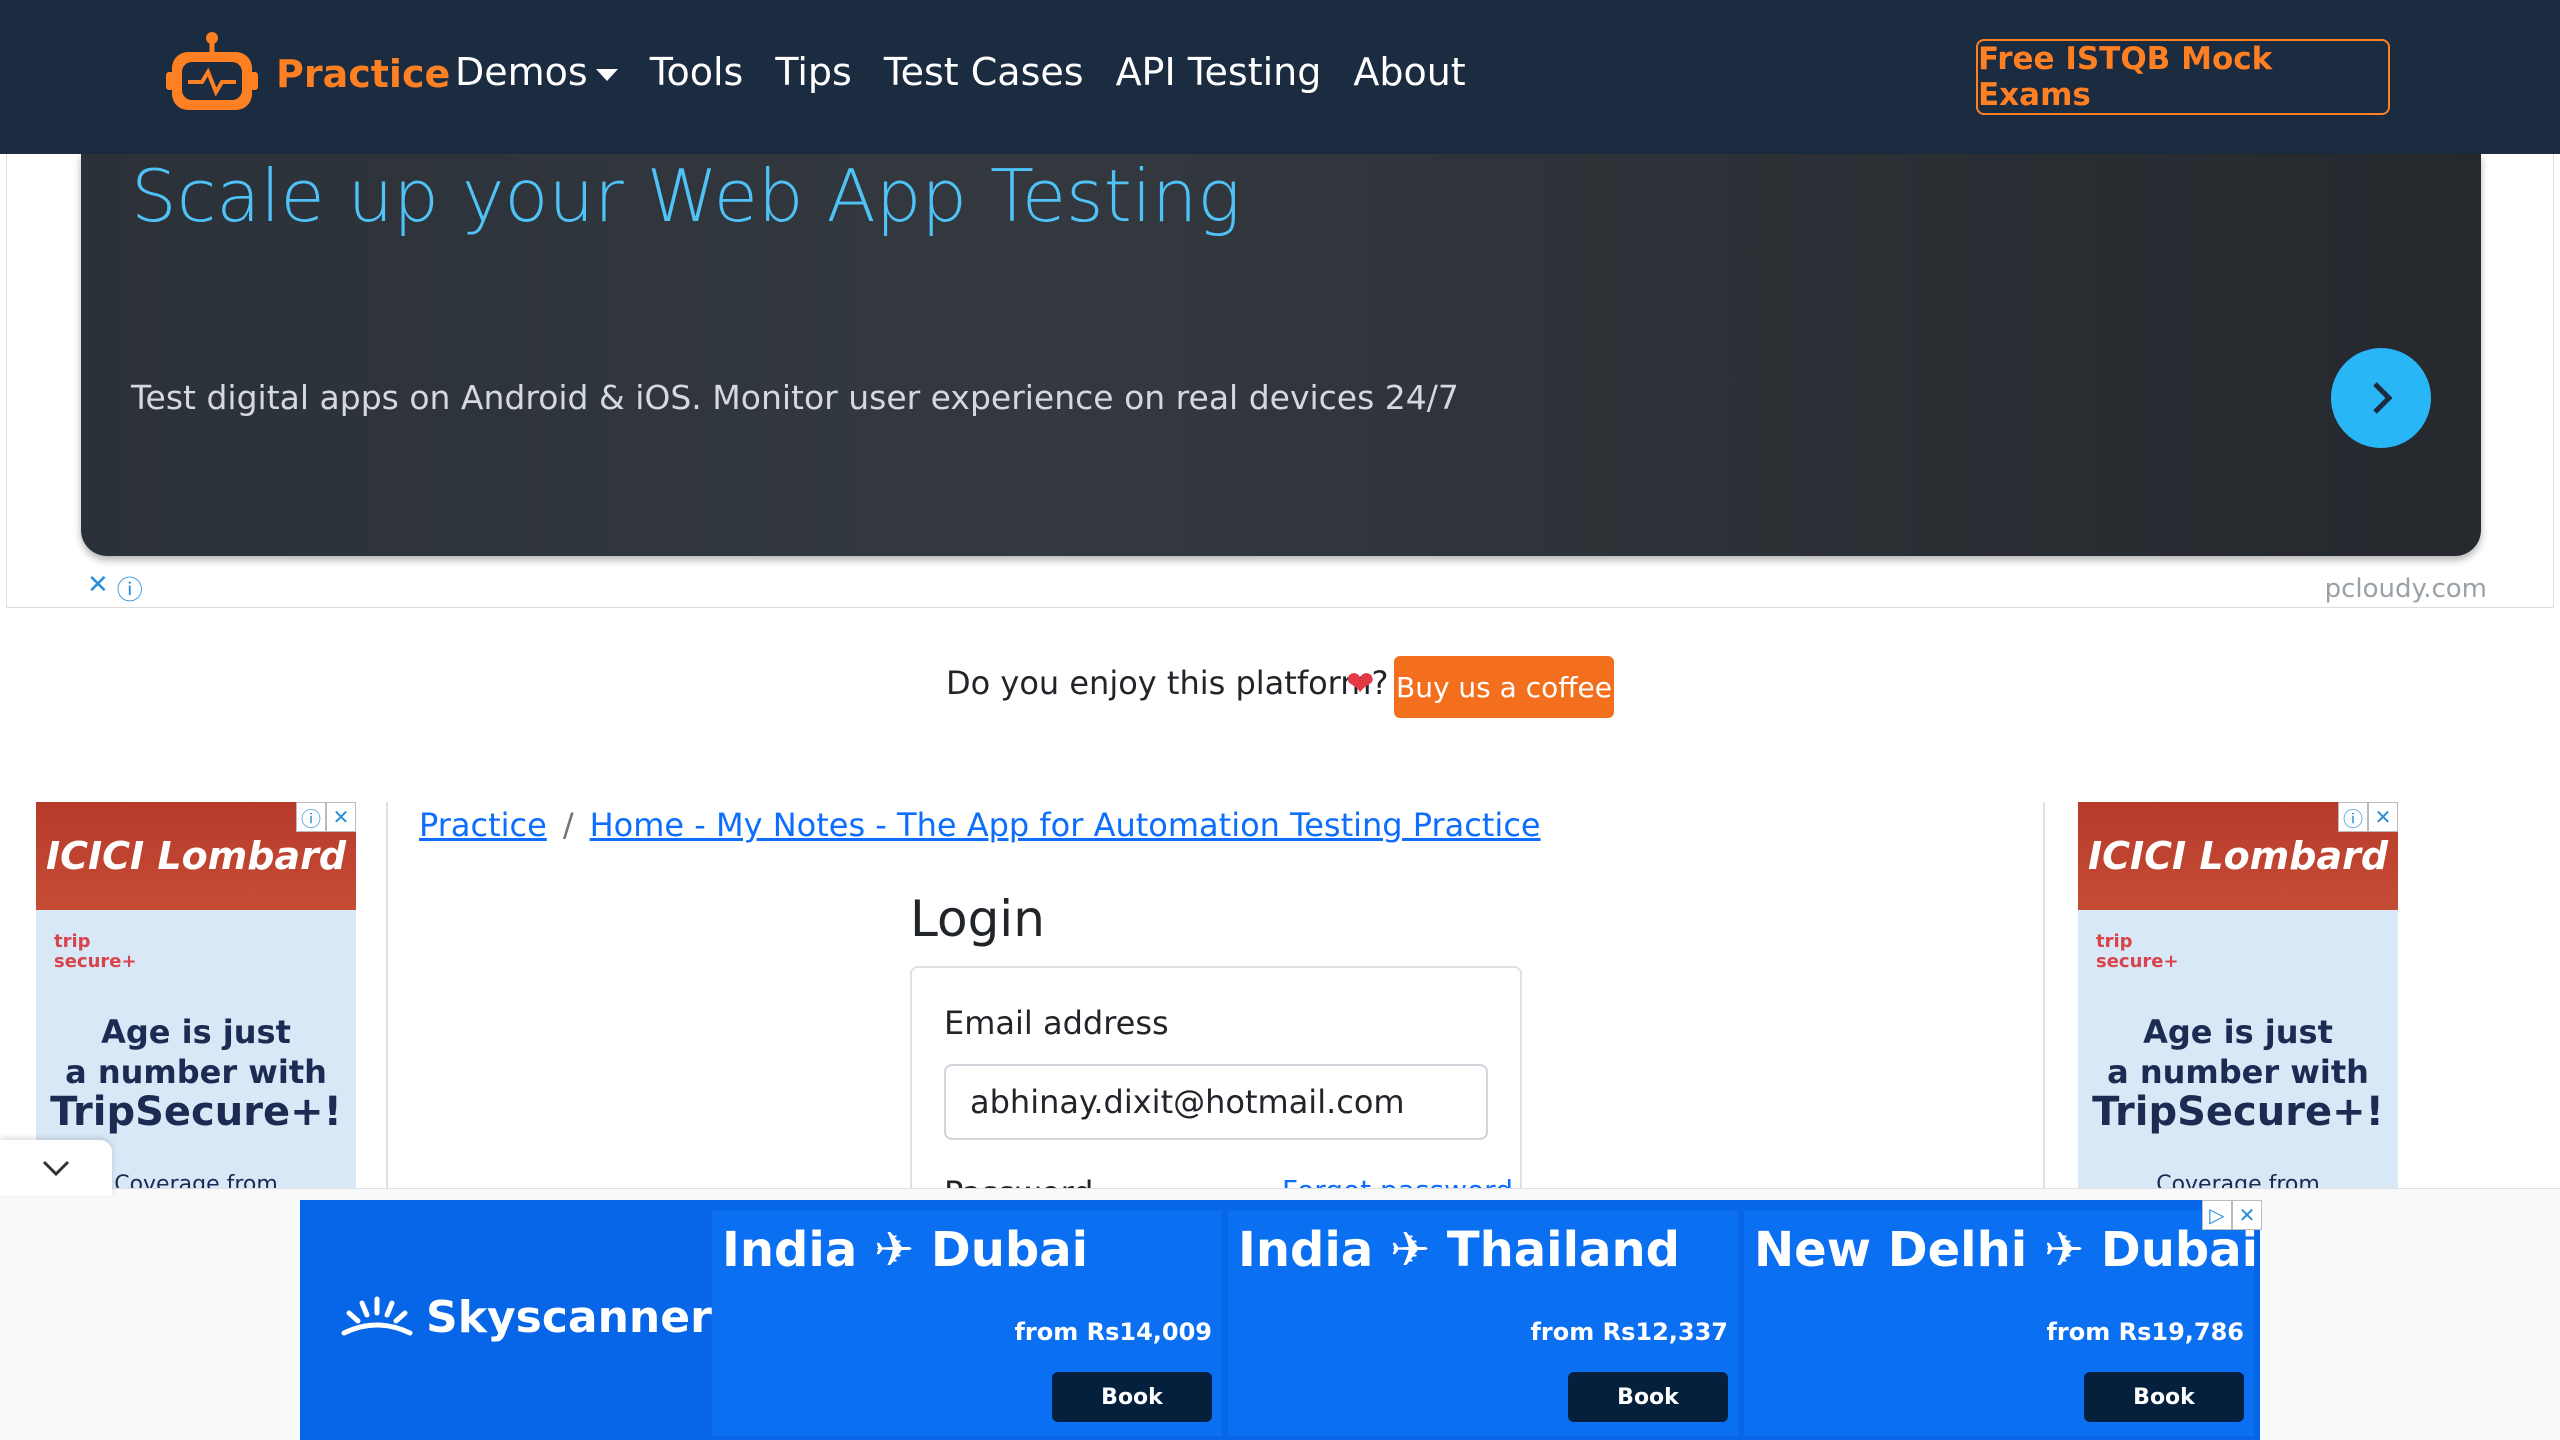 The height and width of the screenshot is (1440, 2560). Describe the element at coordinates (2001, 1323) in the screenshot. I see `flight-card: New Delhi ✈ Dubai from Rs19,786 Book` at that location.